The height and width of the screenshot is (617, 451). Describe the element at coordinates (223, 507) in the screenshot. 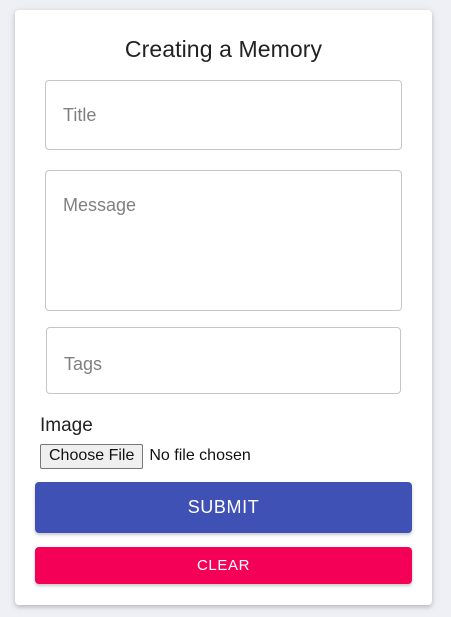

I see `submit-button: SUBMIT` at that location.